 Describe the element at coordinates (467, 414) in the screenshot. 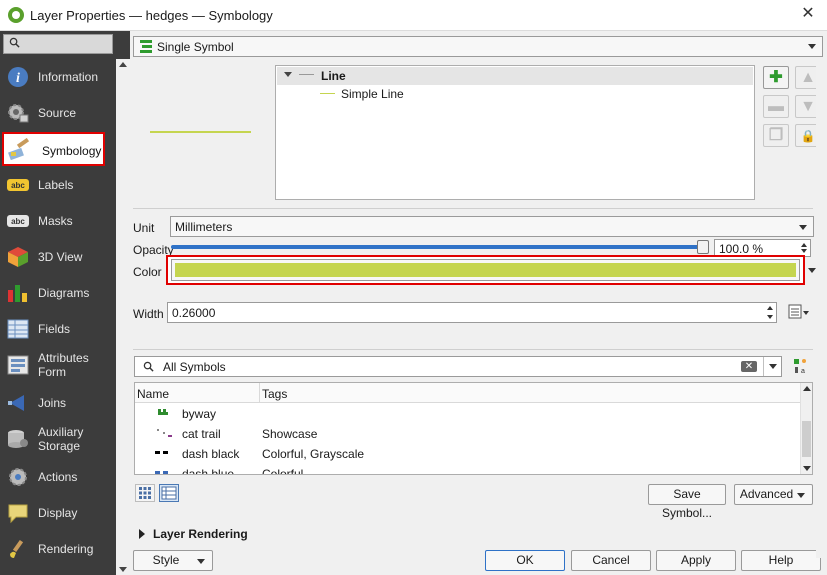

I see `table-row: byway` at that location.